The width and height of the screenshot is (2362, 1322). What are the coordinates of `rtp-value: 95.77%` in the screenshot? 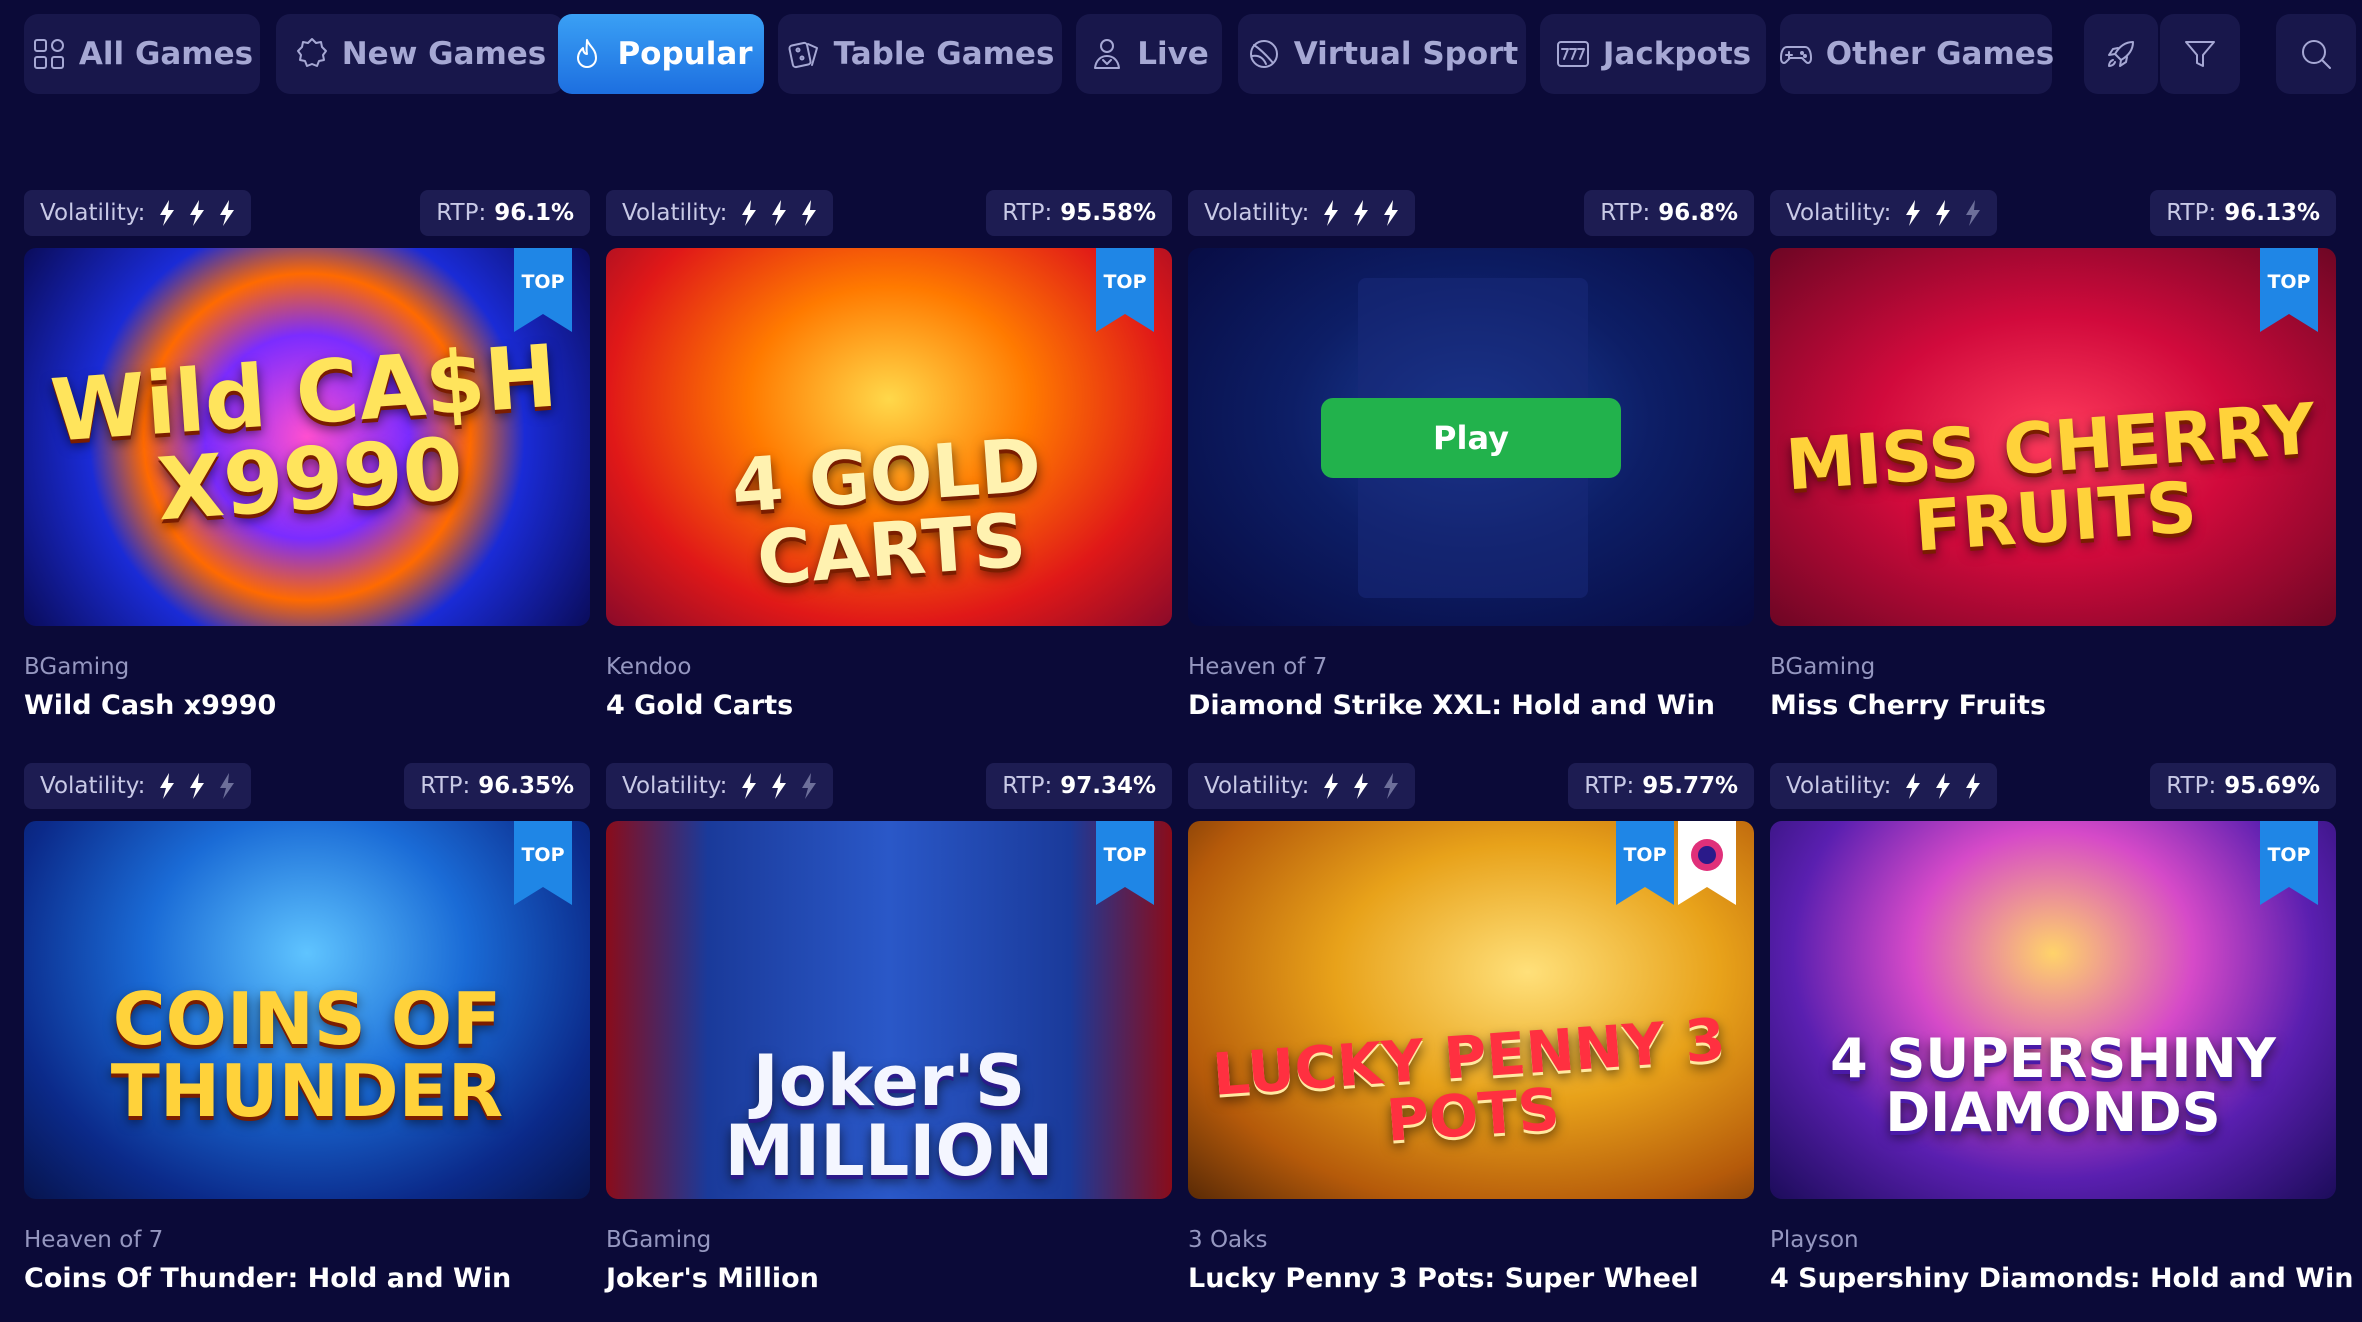 It's located at (1690, 786).